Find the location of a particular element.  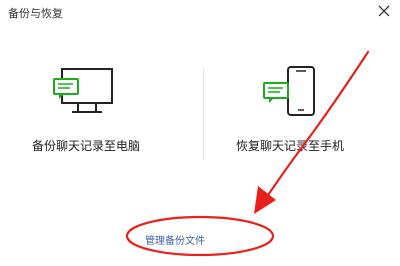

manage-backup-files-link: 管理备份文件 is located at coordinates (175, 239).